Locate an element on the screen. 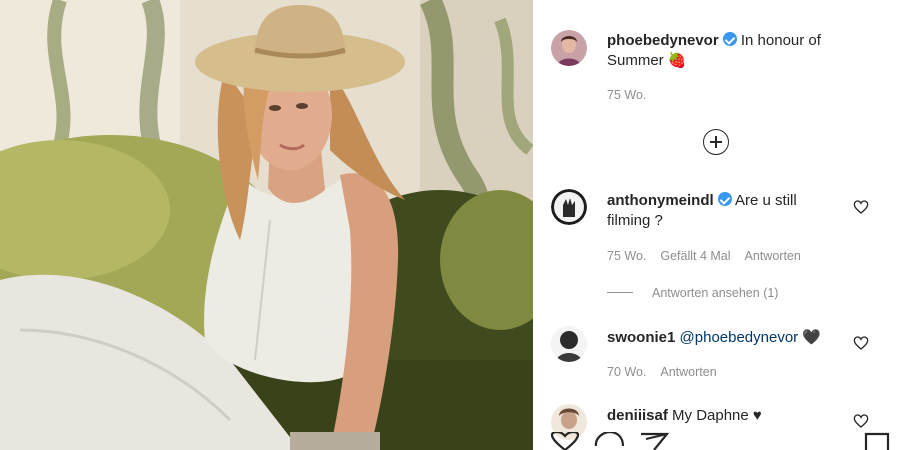 The width and height of the screenshot is (900, 450). commenter-username: anthonymeindl is located at coordinates (660, 200).